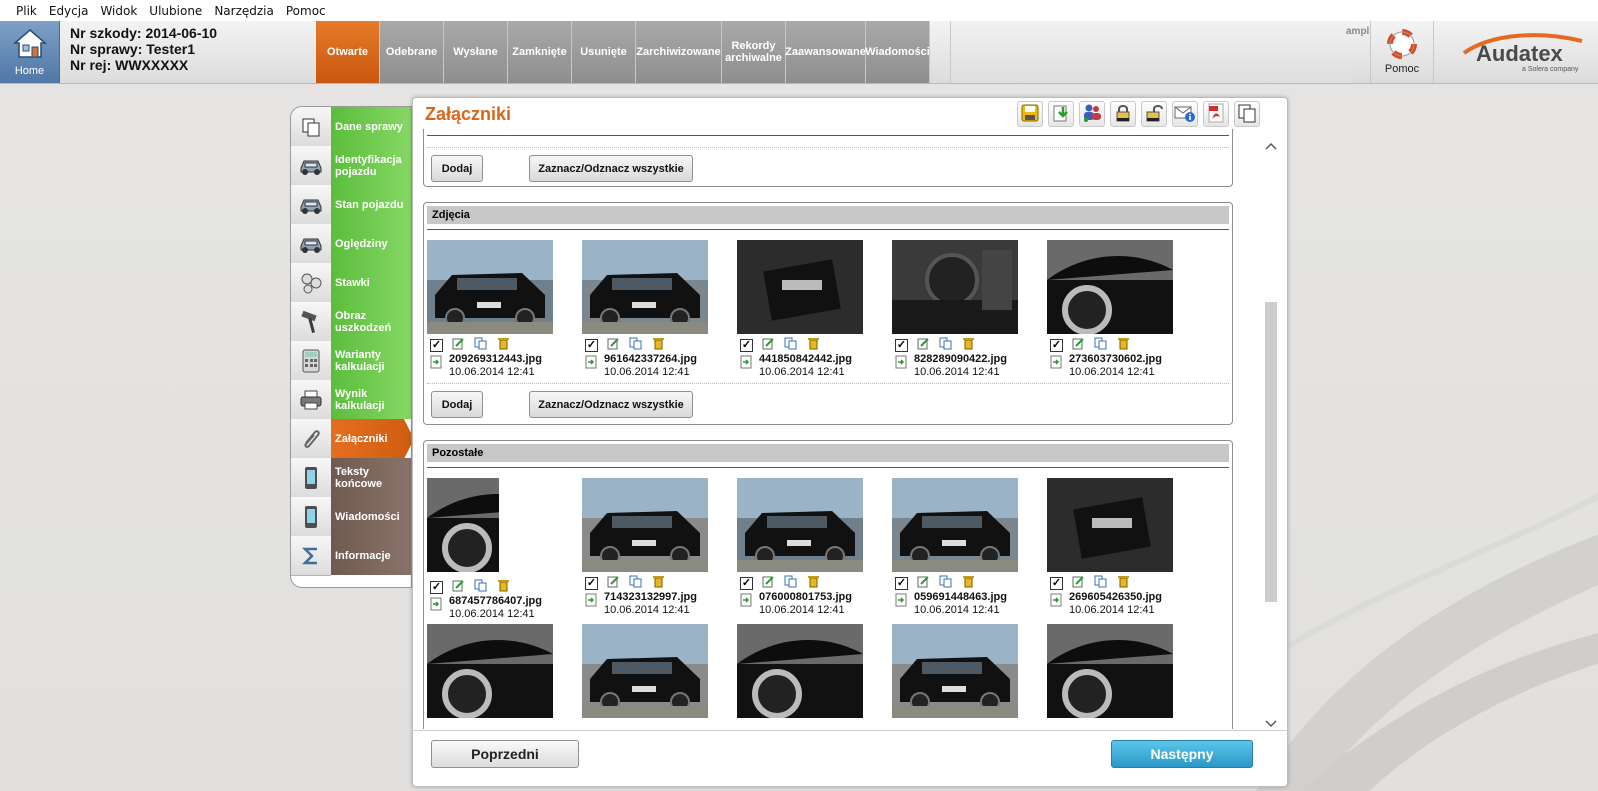 The image size is (1598, 791). I want to click on tab-zaawansowane: Zaawansowane, so click(825, 52).